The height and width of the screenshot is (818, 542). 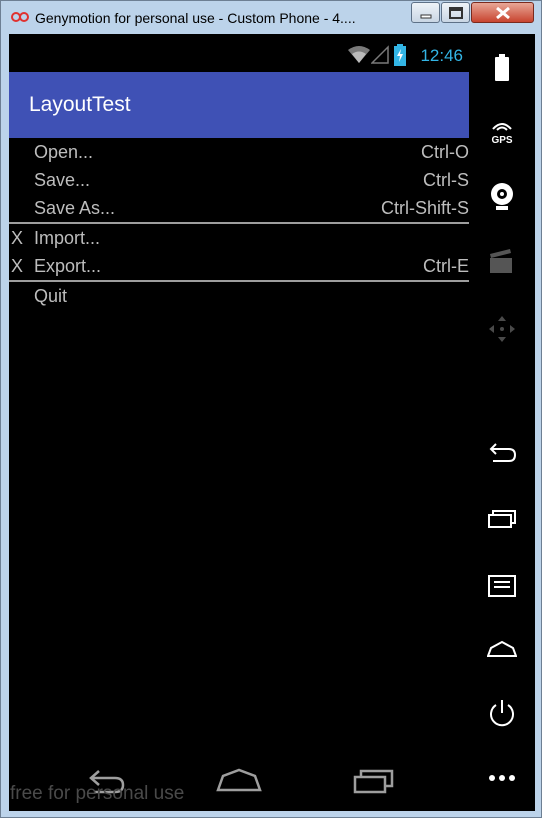 I want to click on menu-item-export: X Export... Ctrl-E, so click(x=239, y=266).